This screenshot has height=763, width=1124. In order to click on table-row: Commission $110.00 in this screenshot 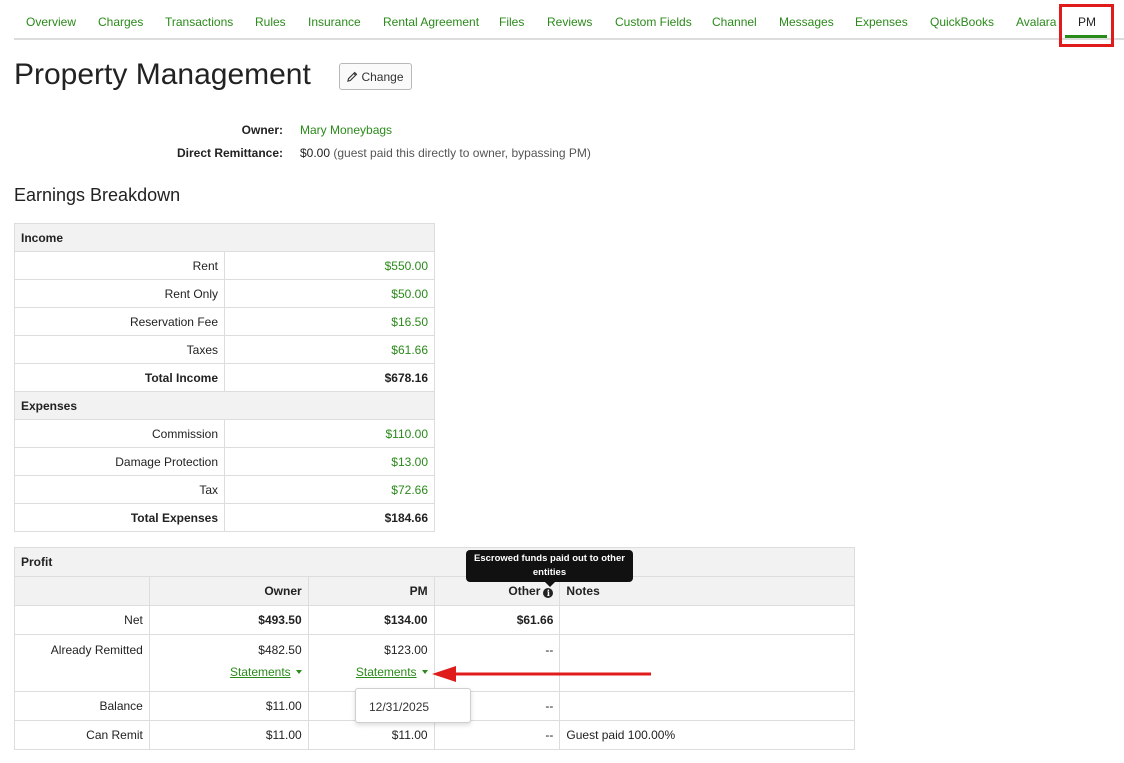, I will do `click(224, 433)`.